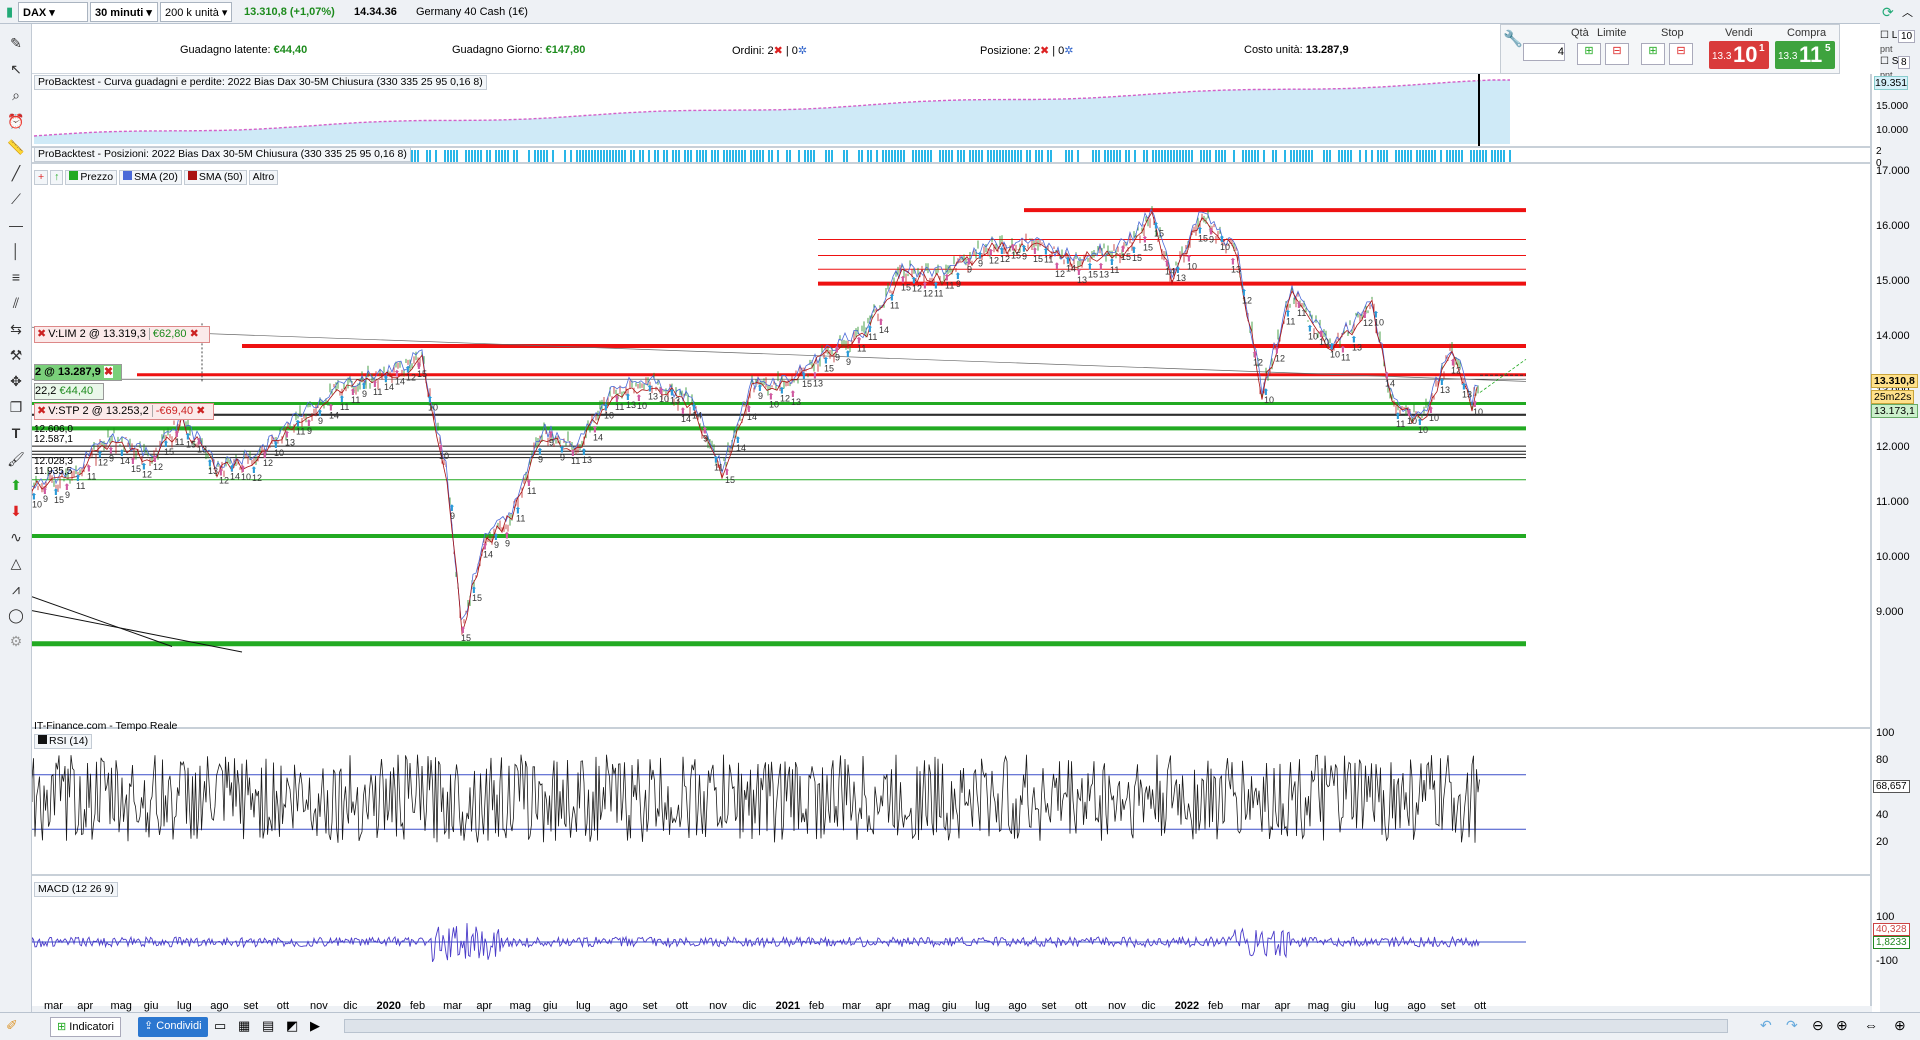 The image size is (1920, 1040). Describe the element at coordinates (1027, 50) in the screenshot. I see `positions-count: Posizione: 2✖ | 0✲` at that location.